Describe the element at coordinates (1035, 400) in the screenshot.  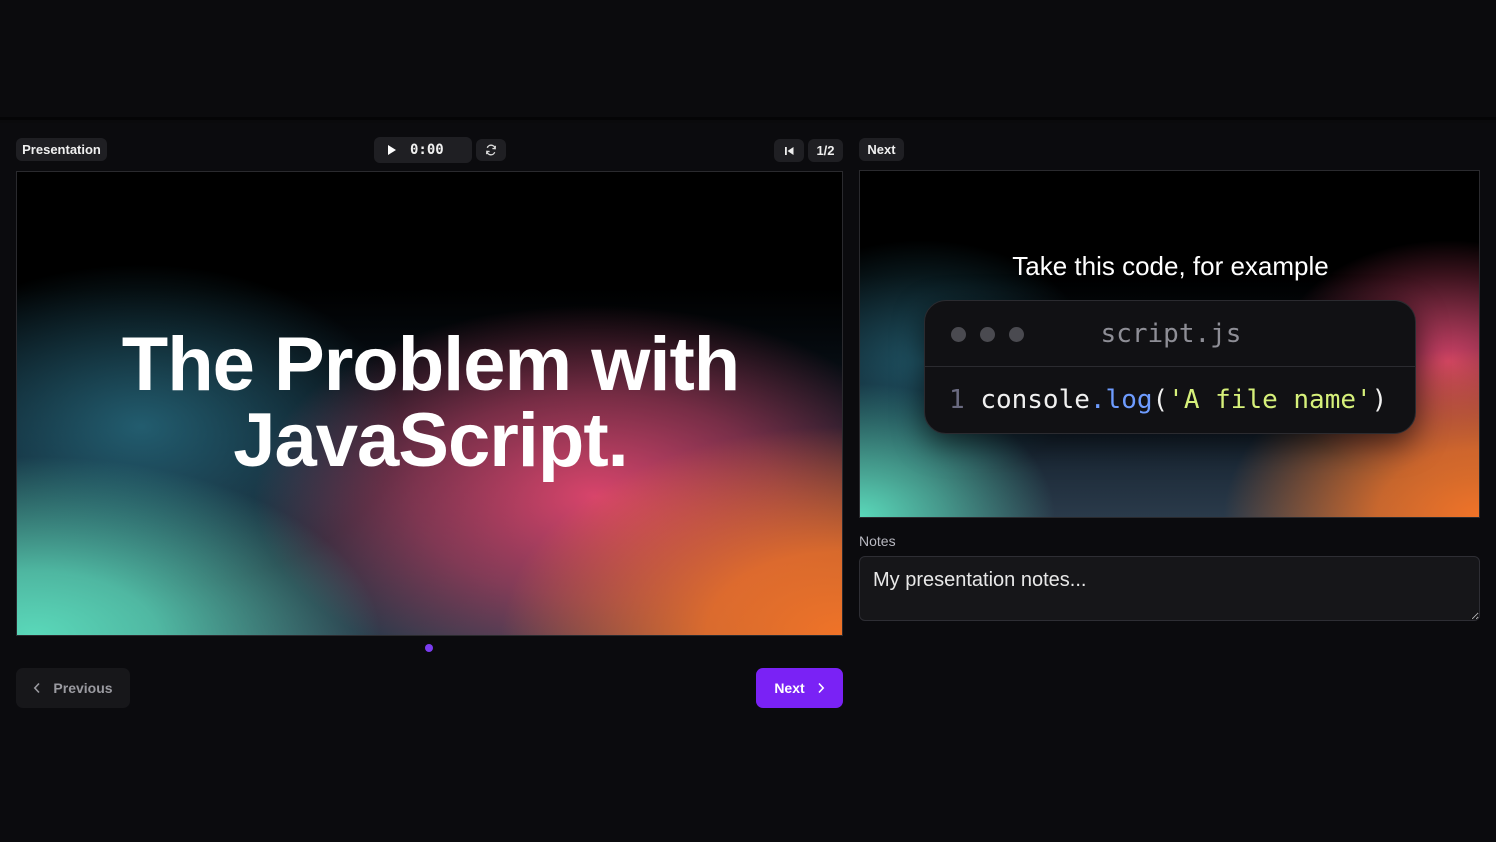
I see `code-object: console` at that location.